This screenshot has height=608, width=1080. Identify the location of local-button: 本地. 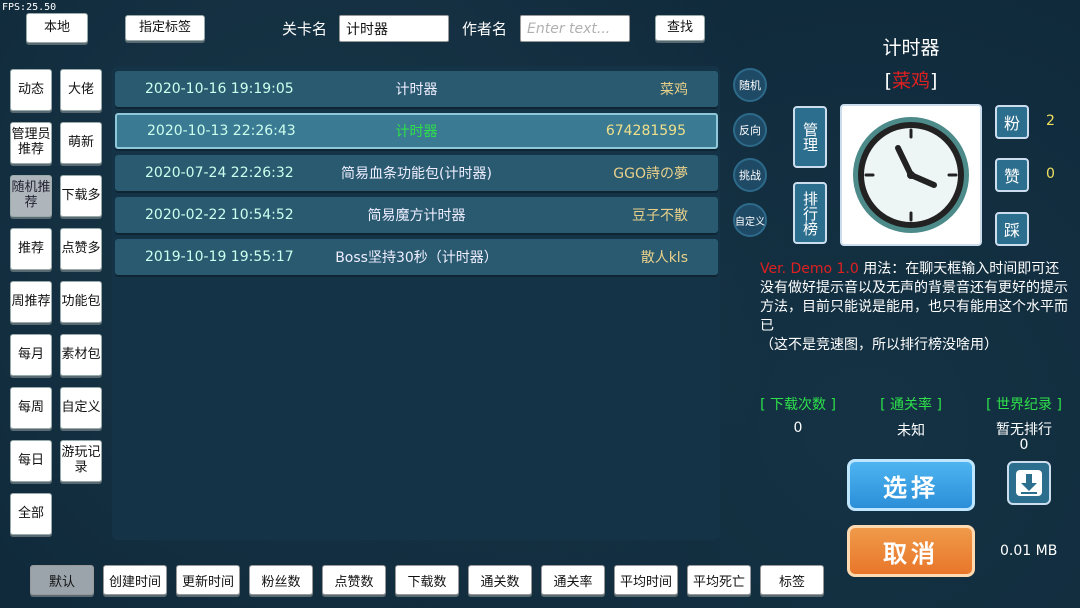
(57, 28).